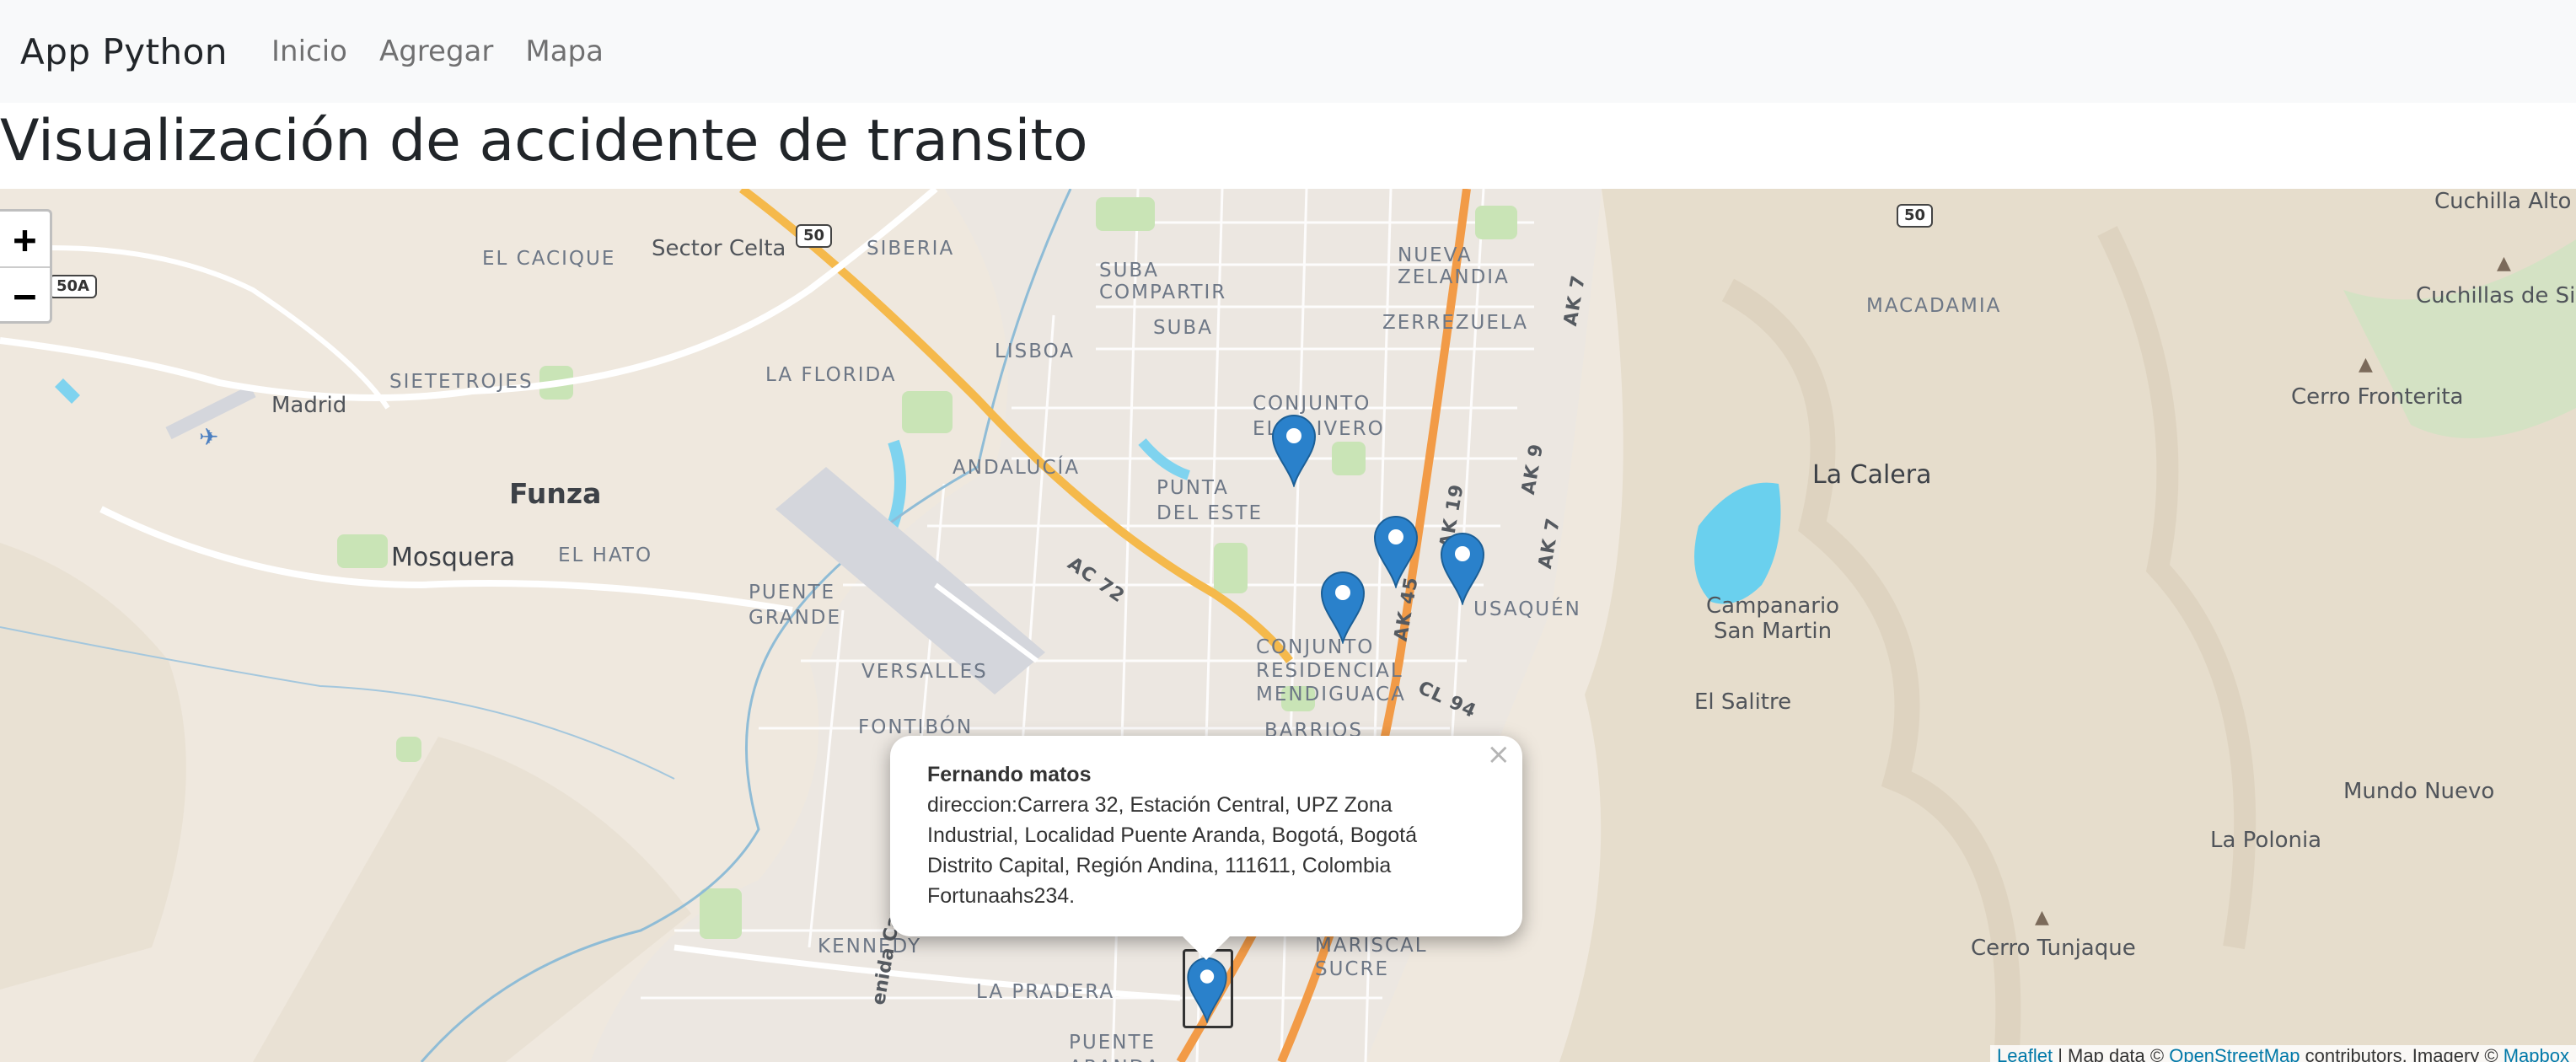 The image size is (2576, 1062). What do you see at coordinates (2496, 295) in the screenshot?
I see `map-label: Cuchillas de Siec` at bounding box center [2496, 295].